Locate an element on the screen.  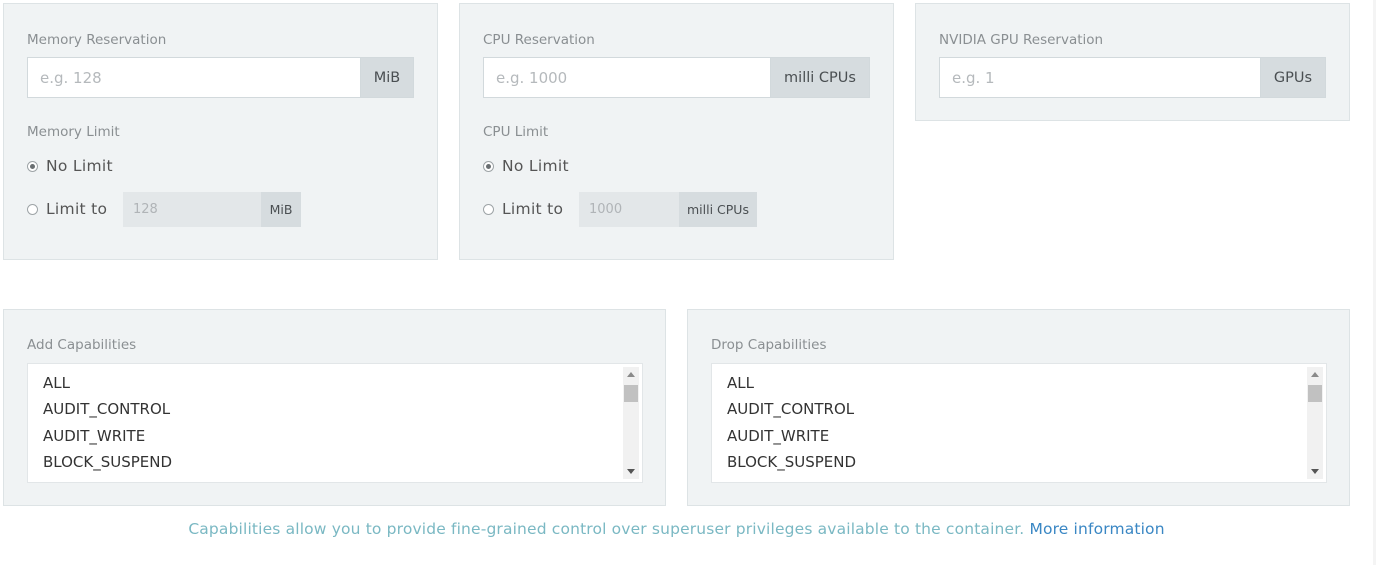
gpu-reservation-input is located at coordinates (1099, 77).